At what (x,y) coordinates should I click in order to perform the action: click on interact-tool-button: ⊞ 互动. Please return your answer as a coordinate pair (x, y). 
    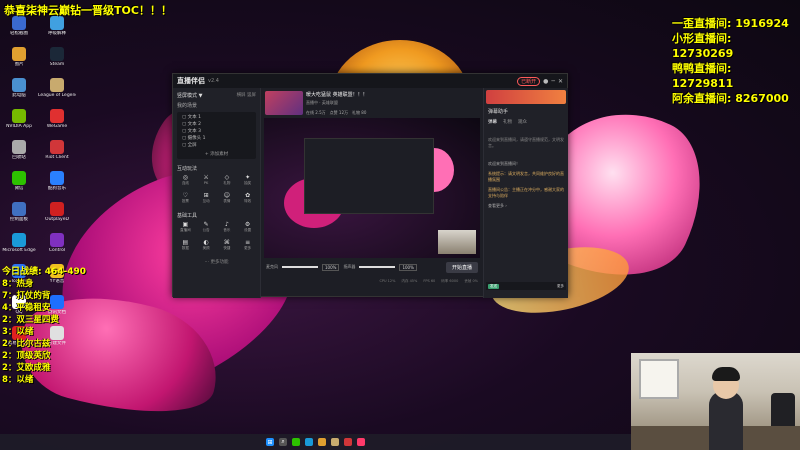
    Looking at the image, I should click on (206, 200).